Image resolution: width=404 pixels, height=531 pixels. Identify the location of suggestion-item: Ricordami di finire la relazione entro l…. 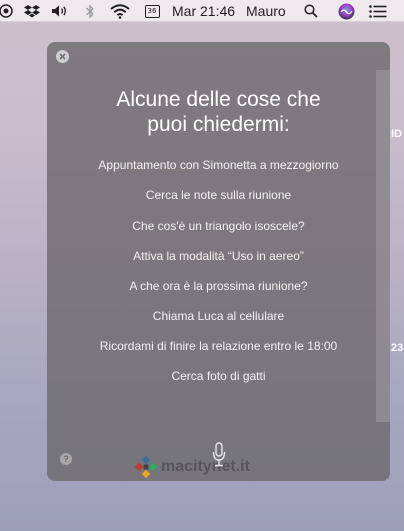
(218, 346).